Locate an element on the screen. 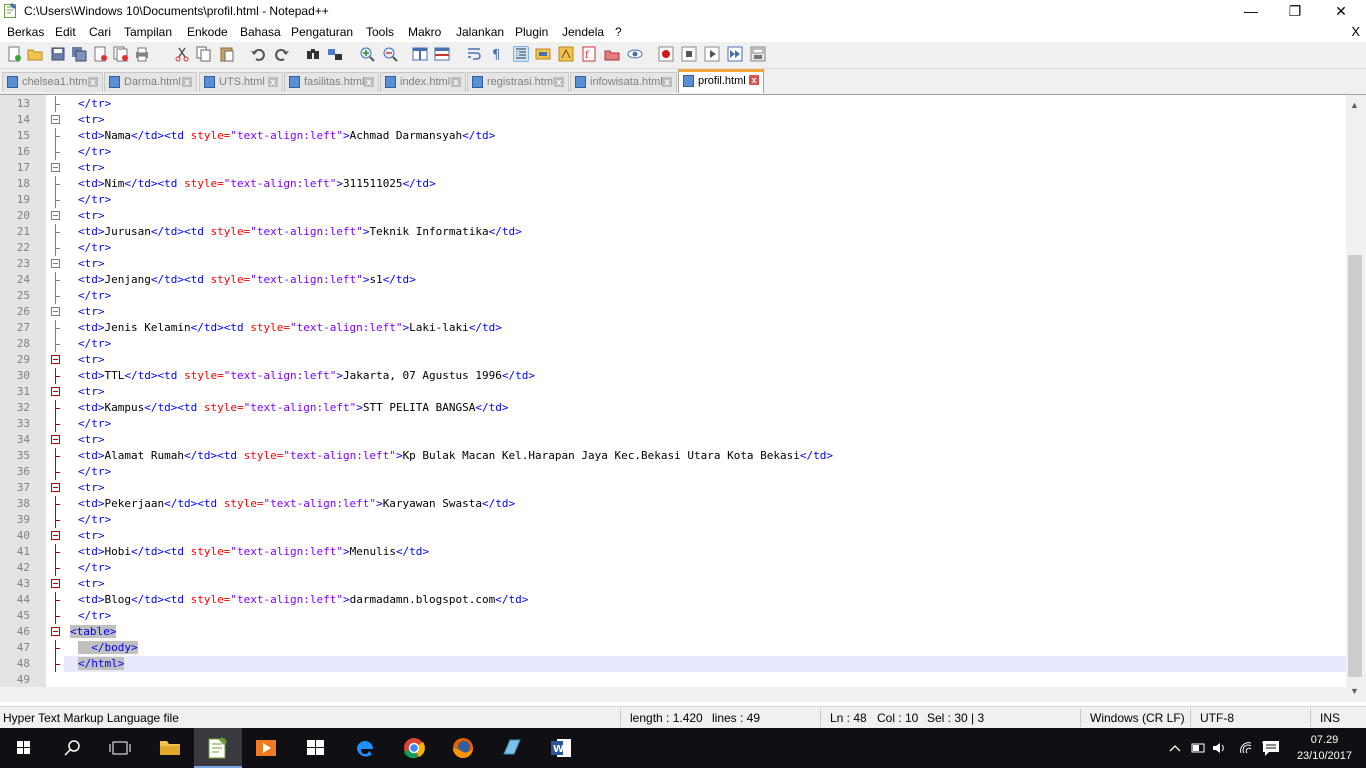 This screenshot has height=771, width=1366. action-center-button is located at coordinates (1271, 748).